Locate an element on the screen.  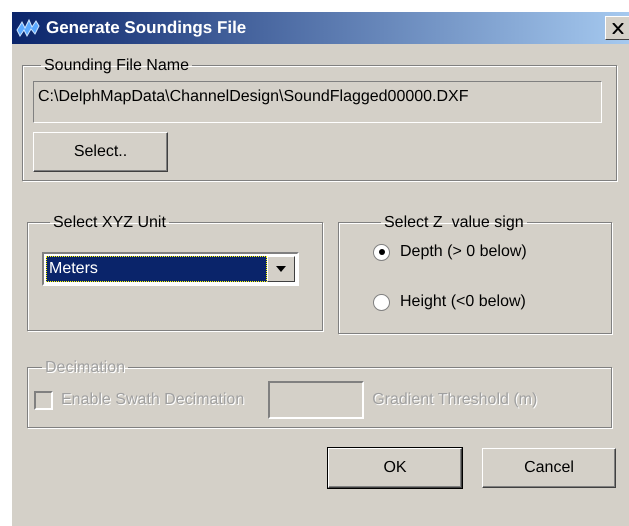
group-title: Sounding File Name is located at coordinates (116, 66).